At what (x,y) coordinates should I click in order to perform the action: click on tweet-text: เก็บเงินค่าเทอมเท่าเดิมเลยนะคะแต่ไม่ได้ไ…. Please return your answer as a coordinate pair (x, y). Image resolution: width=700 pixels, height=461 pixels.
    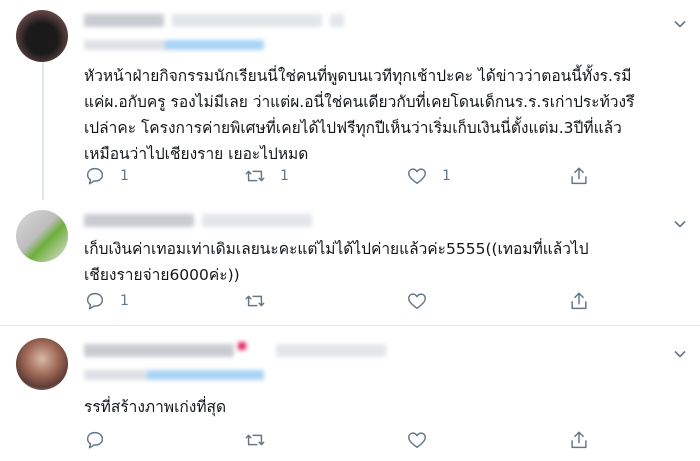
    Looking at the image, I should click on (336, 262).